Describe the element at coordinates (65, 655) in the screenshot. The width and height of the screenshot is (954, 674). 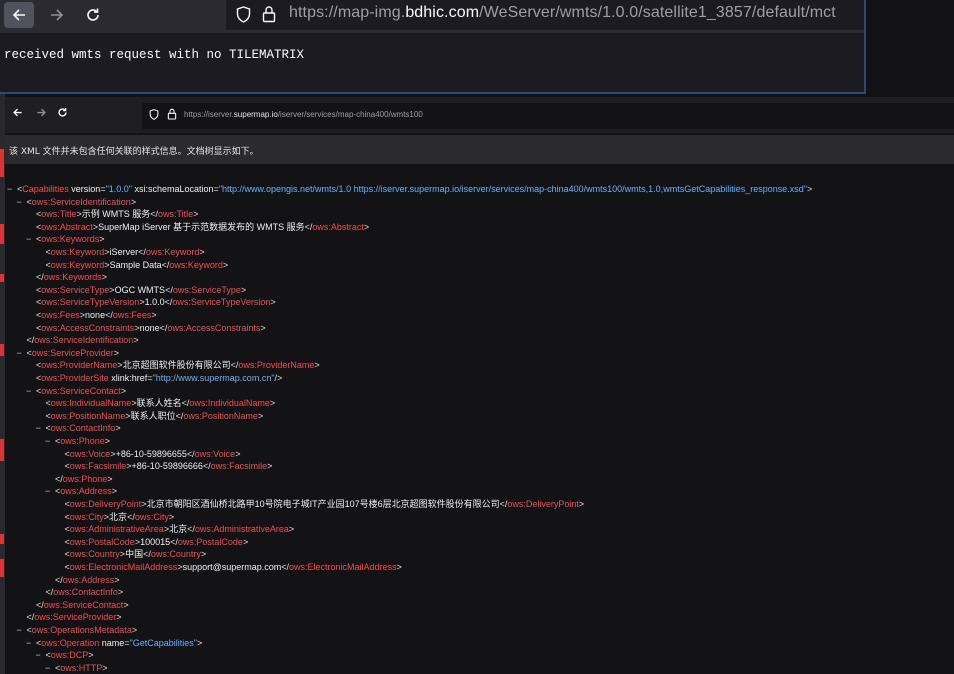
I see `xml-line: − <ows:DCP>` at that location.